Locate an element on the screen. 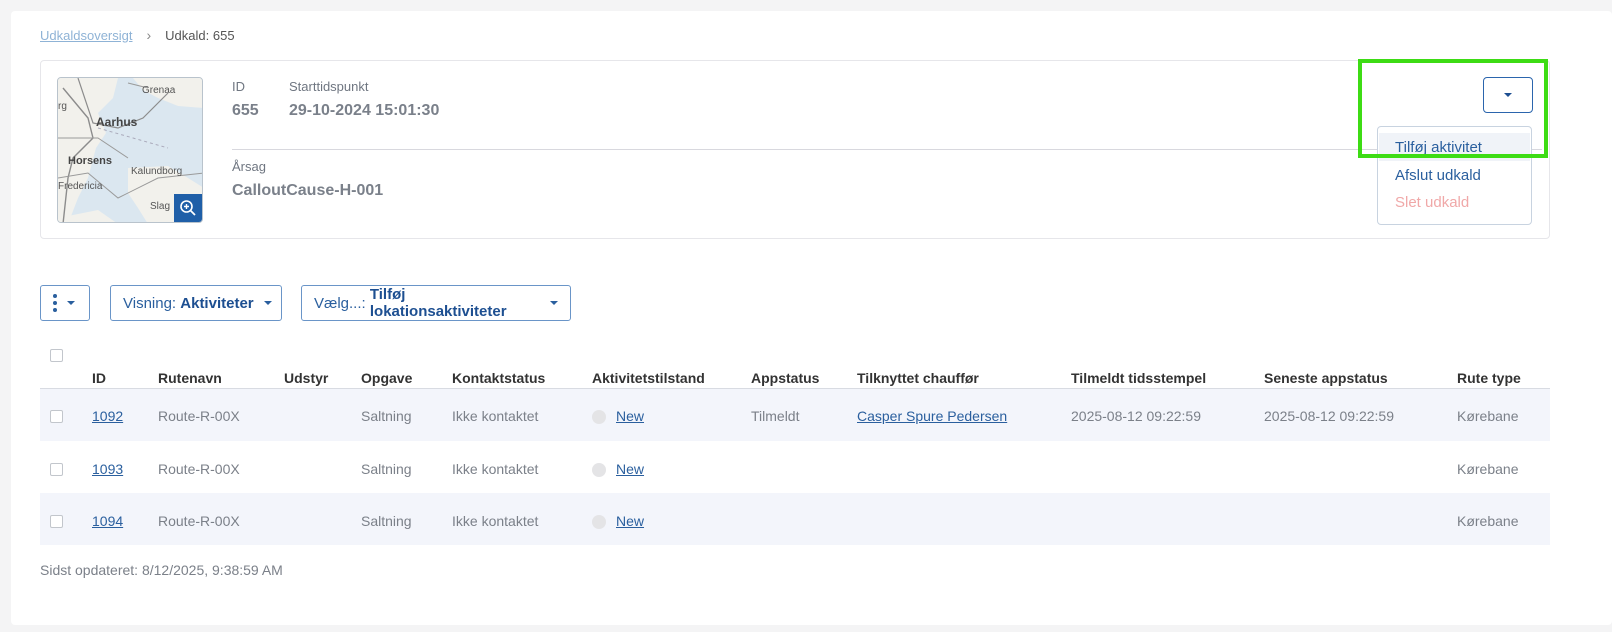 Image resolution: width=1612 pixels, height=632 pixels. choose-select-button: Vælg...: Tilføj lokationsaktiviteter is located at coordinates (436, 303).